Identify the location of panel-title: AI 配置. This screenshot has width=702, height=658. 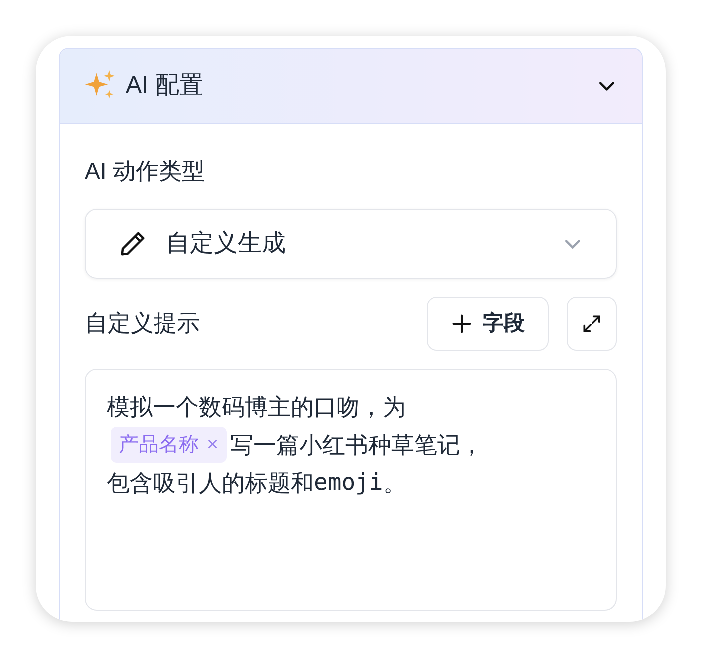
(165, 86).